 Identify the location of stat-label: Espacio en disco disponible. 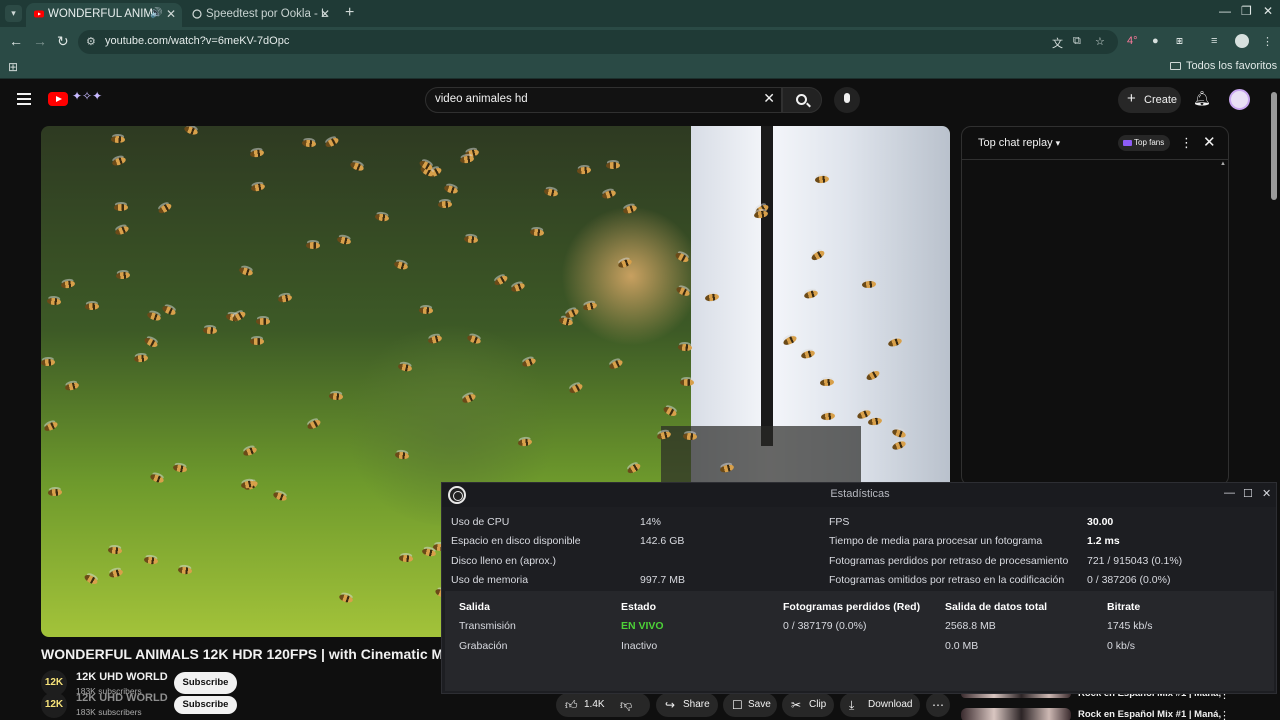
(516, 541).